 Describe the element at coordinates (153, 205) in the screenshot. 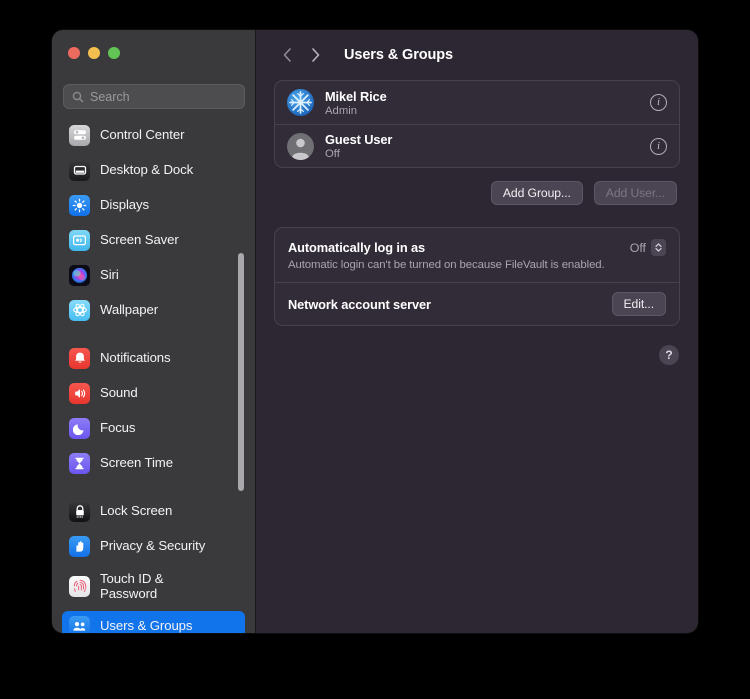

I see `sidebar-item-displays: Displays` at that location.